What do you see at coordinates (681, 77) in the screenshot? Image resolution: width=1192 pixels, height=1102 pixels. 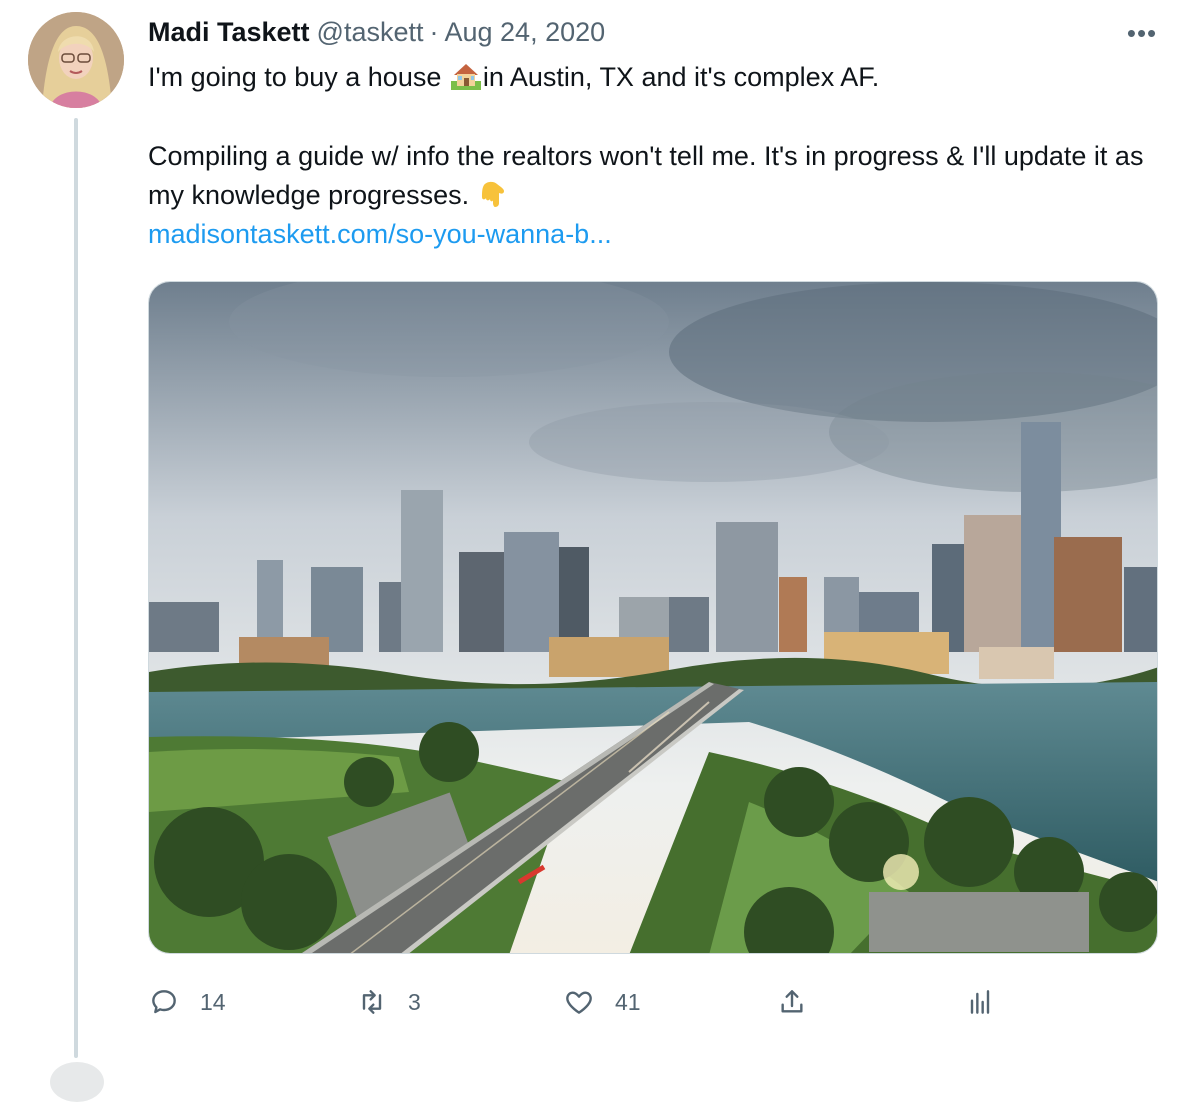 I see `line1-after: in Austin, TX and it's complex AF.` at bounding box center [681, 77].